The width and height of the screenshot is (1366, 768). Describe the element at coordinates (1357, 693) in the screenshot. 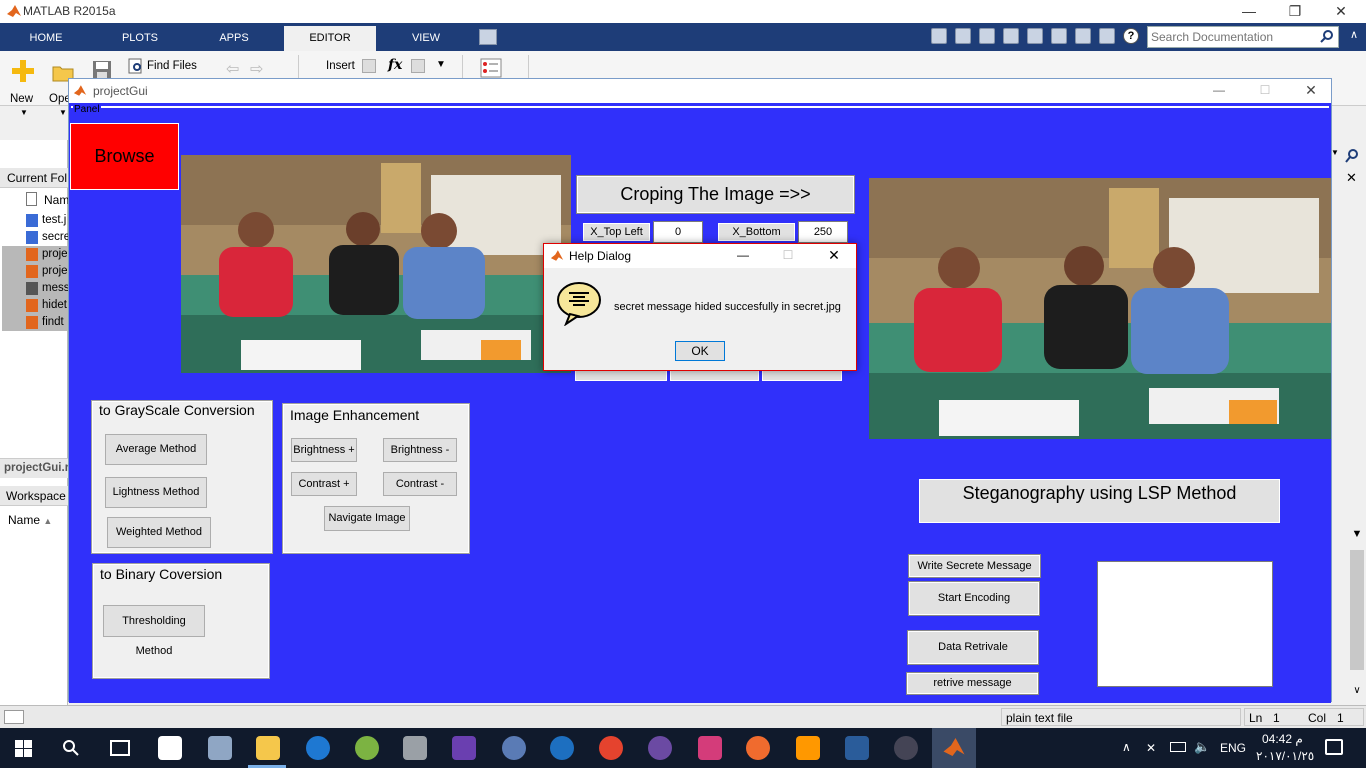

I see `scroll-down-icon: ∨` at that location.